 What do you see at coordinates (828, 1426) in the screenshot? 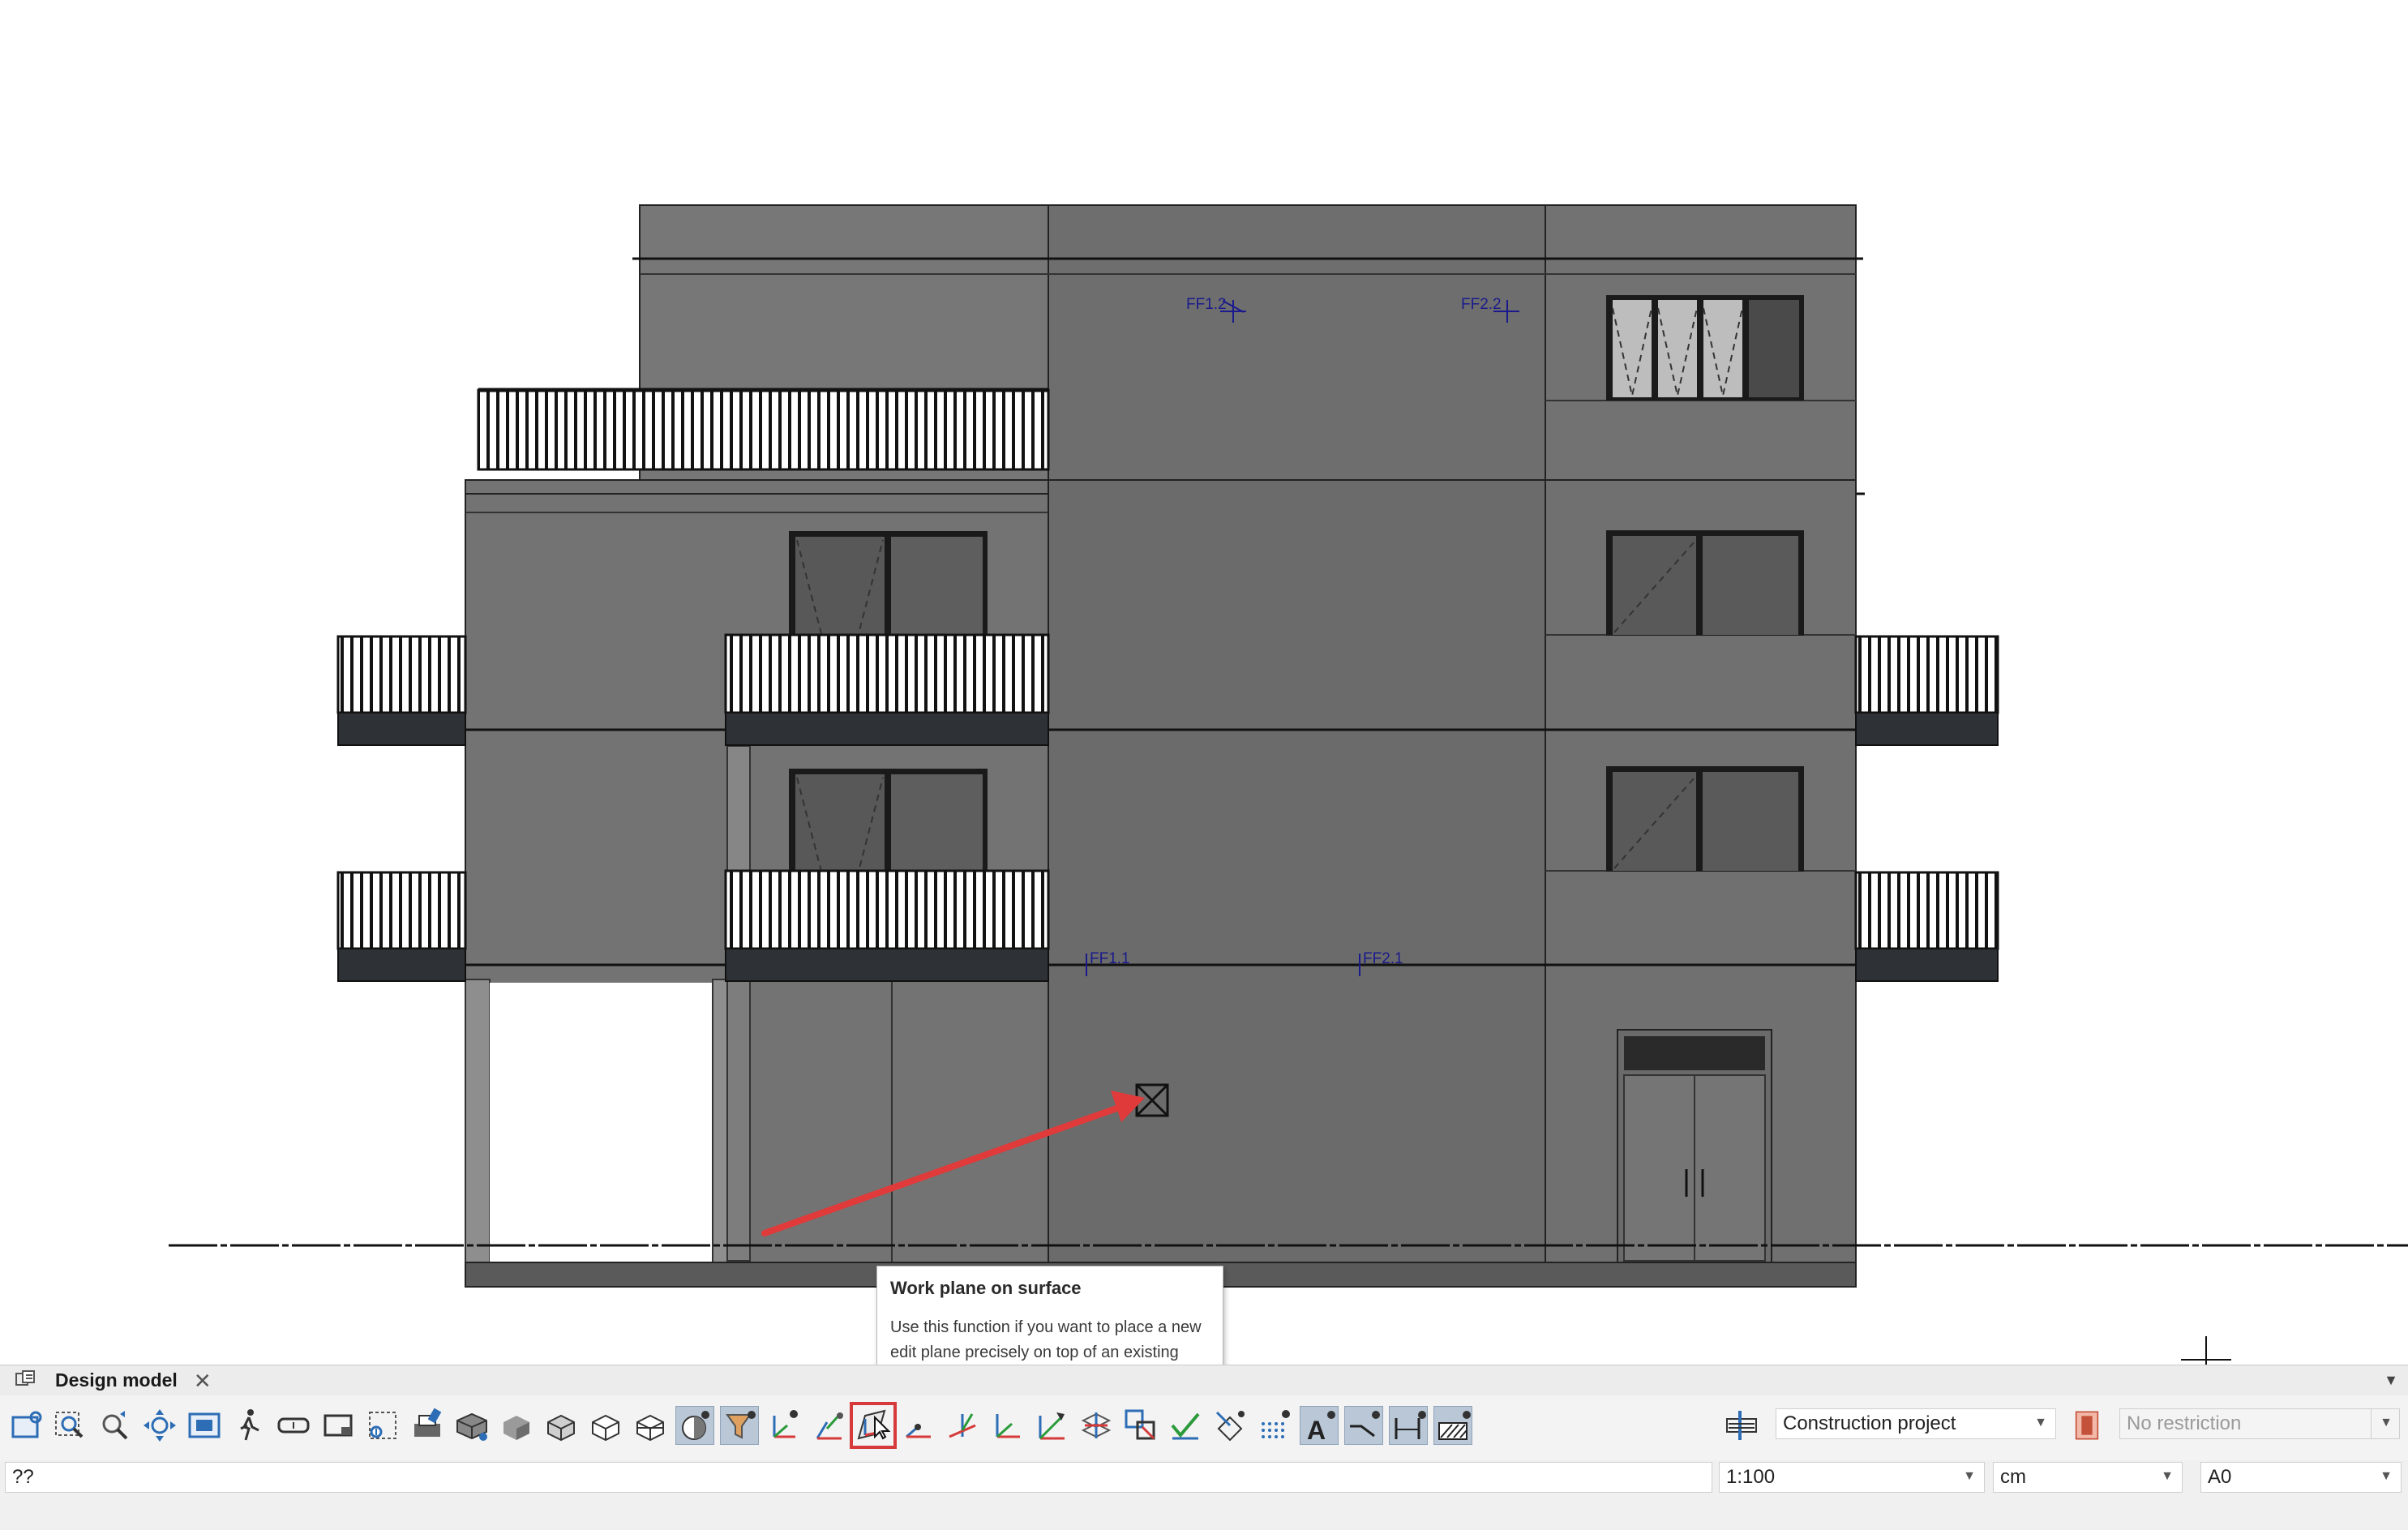
I see `work-plane-vertical-button` at bounding box center [828, 1426].